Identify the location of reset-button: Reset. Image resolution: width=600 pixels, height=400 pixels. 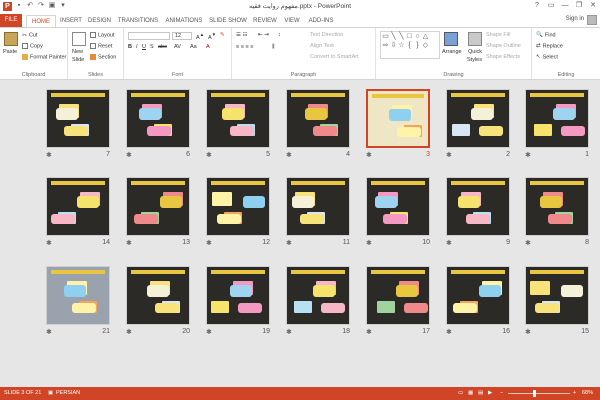
(101, 46).